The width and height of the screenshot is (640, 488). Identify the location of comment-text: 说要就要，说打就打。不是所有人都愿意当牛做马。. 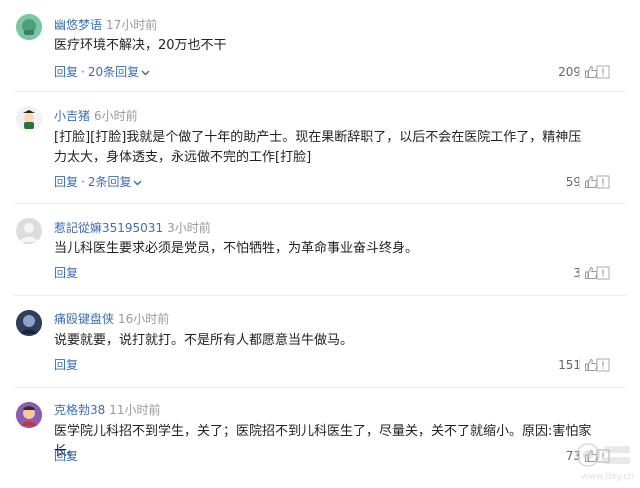
(204, 340).